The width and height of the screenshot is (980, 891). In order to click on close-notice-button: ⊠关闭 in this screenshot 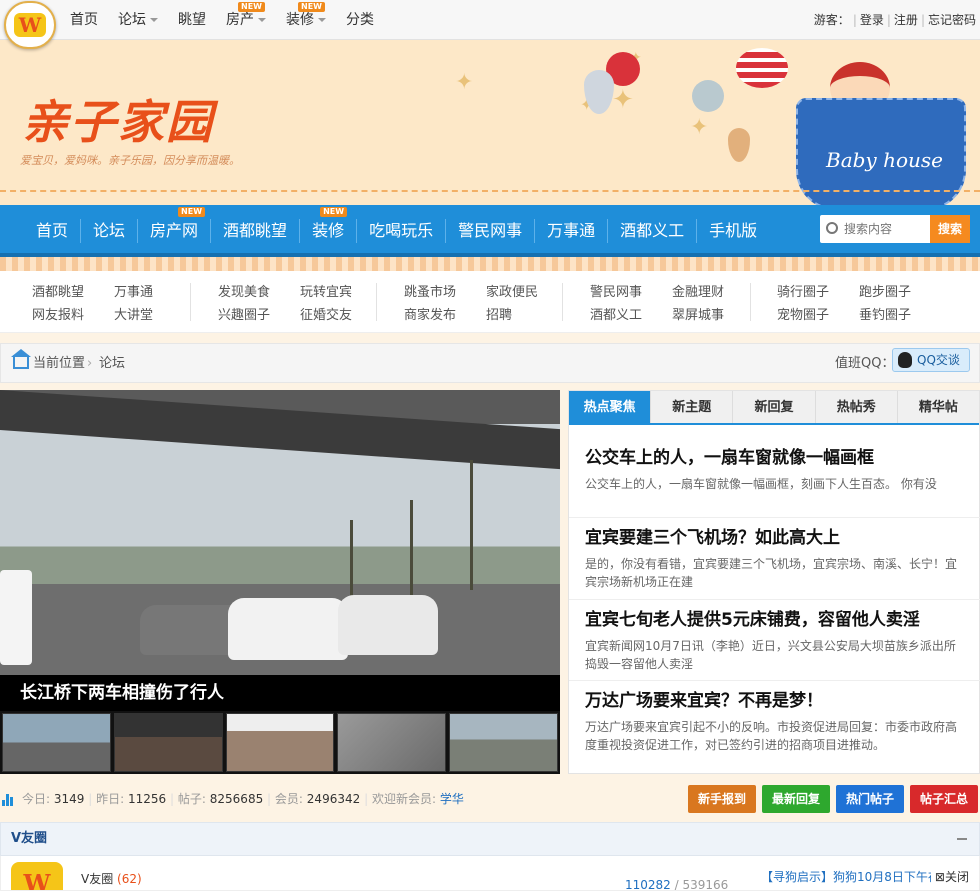, I will do `click(949, 876)`.